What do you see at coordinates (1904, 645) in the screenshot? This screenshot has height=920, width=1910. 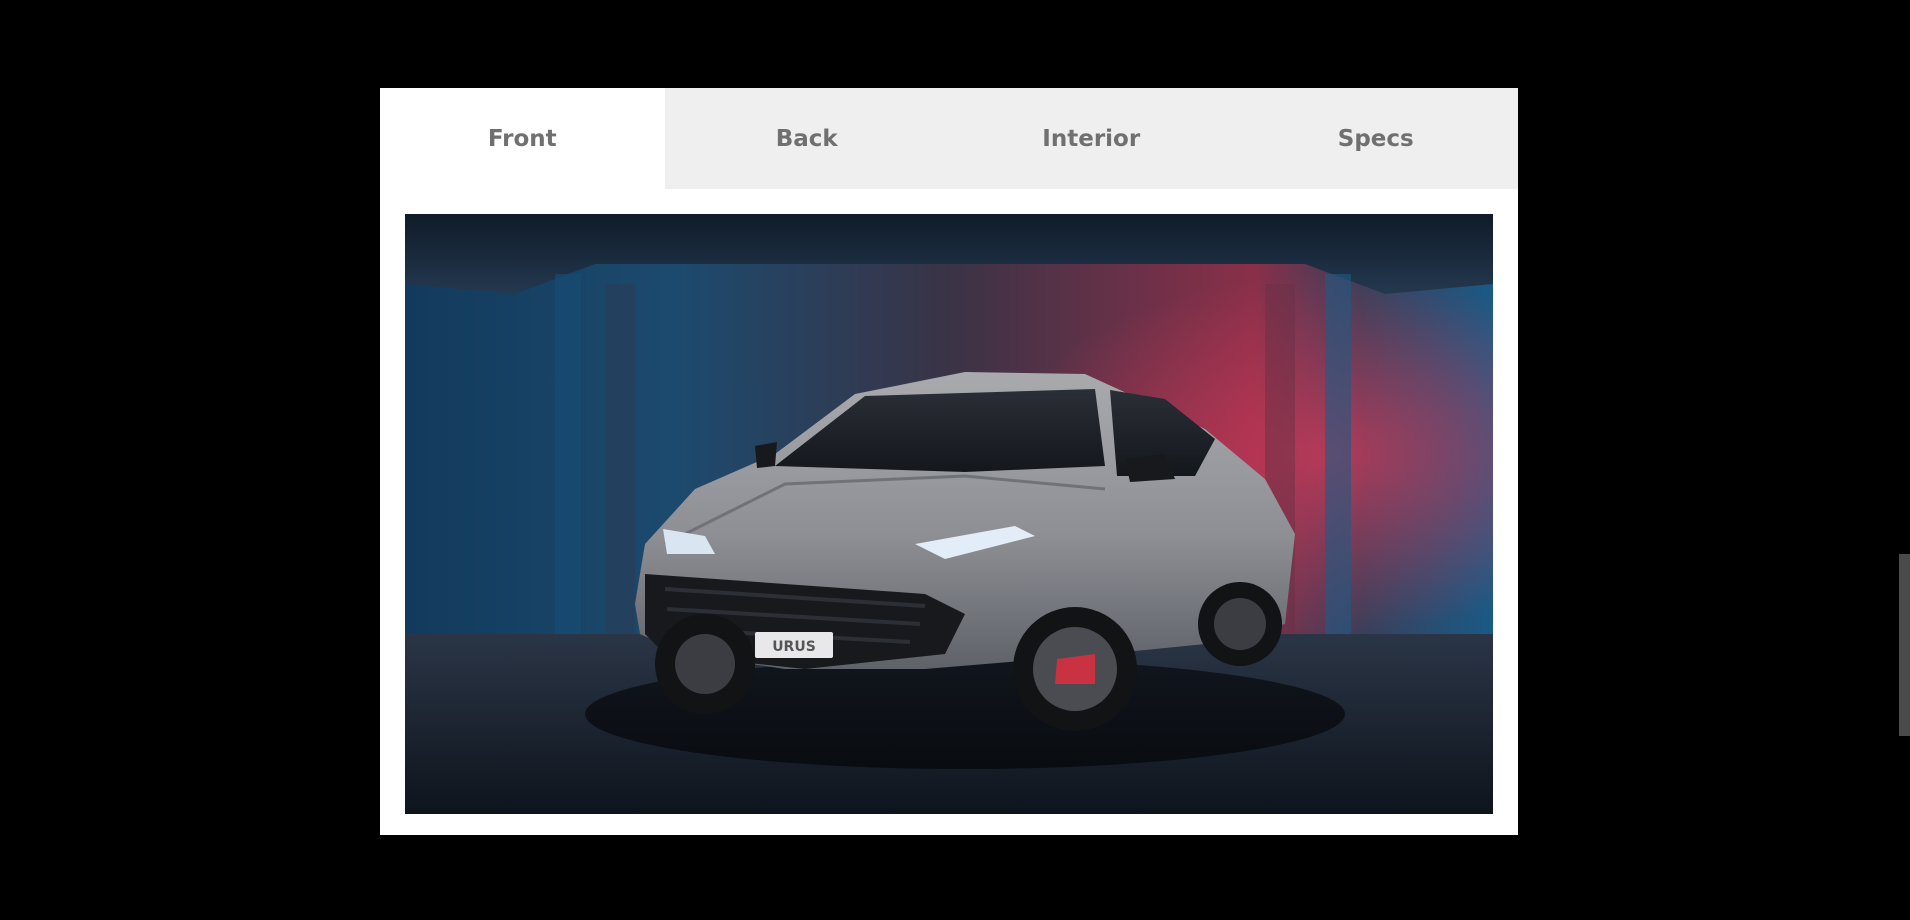 I see `page-scrollbar-thumb` at bounding box center [1904, 645].